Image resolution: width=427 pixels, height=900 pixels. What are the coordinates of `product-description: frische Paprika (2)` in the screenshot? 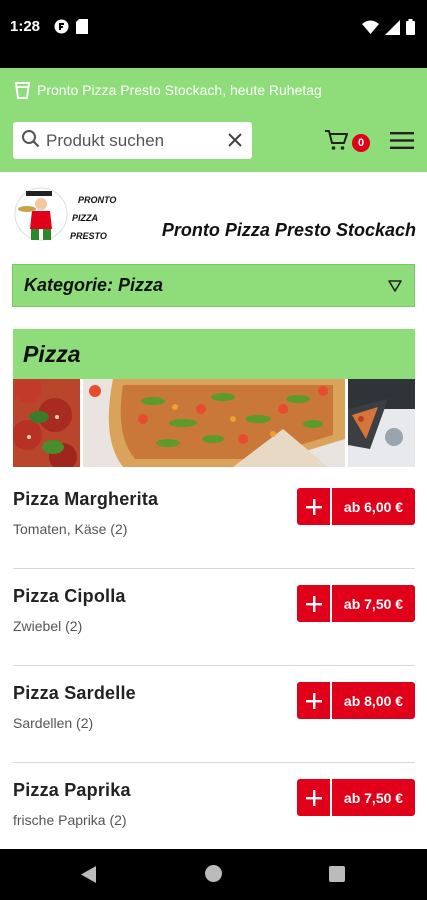 It's located at (70, 820).